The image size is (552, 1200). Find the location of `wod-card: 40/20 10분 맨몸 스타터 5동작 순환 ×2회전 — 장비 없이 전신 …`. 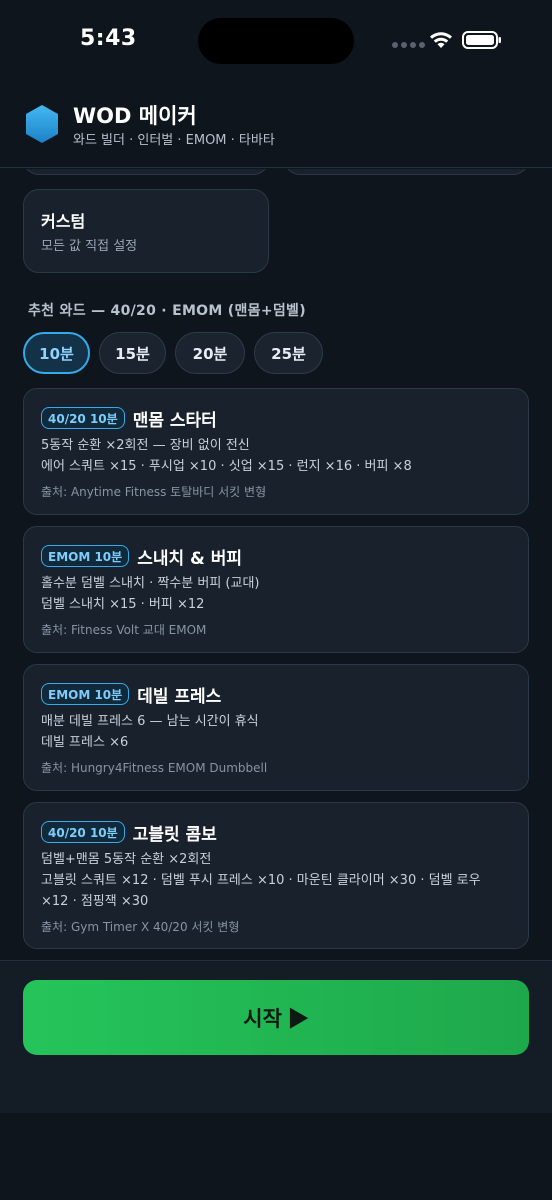

wod-card: 40/20 10분 맨몸 스타터 5동작 순환 ×2회전 — 장비 없이 전신 … is located at coordinates (276, 451).